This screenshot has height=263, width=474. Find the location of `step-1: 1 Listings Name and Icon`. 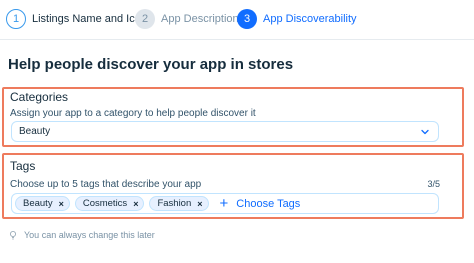

step-1: 1 Listings Name and Icon is located at coordinates (76, 19).